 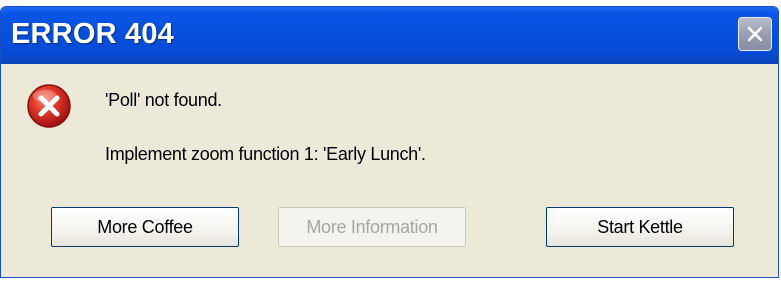 What do you see at coordinates (163, 100) in the screenshot?
I see `message-line-1: 'Poll' not found.` at bounding box center [163, 100].